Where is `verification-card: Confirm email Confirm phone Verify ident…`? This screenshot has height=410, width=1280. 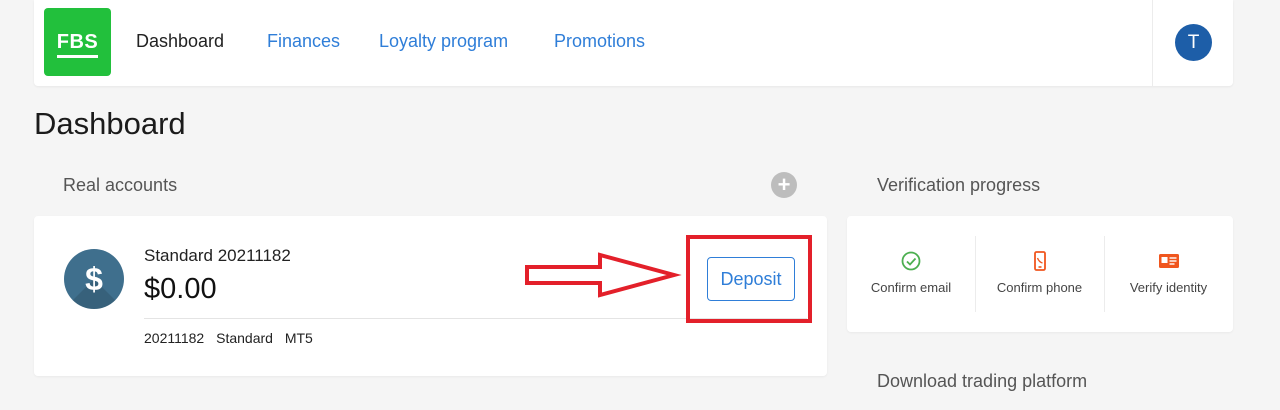 verification-card: Confirm email Confirm phone Verify ident… is located at coordinates (1040, 274).